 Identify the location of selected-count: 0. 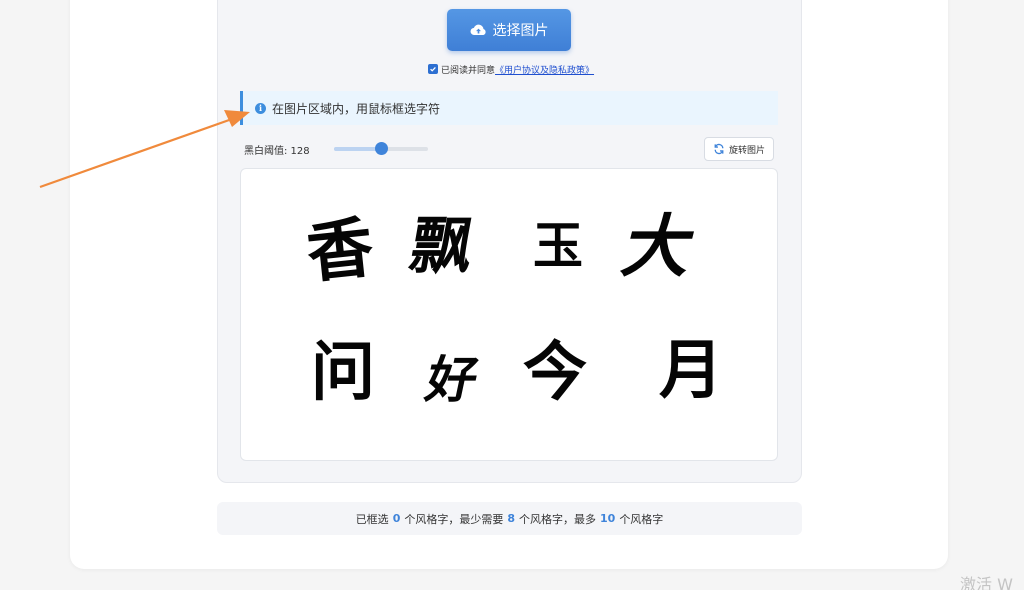
(396, 518).